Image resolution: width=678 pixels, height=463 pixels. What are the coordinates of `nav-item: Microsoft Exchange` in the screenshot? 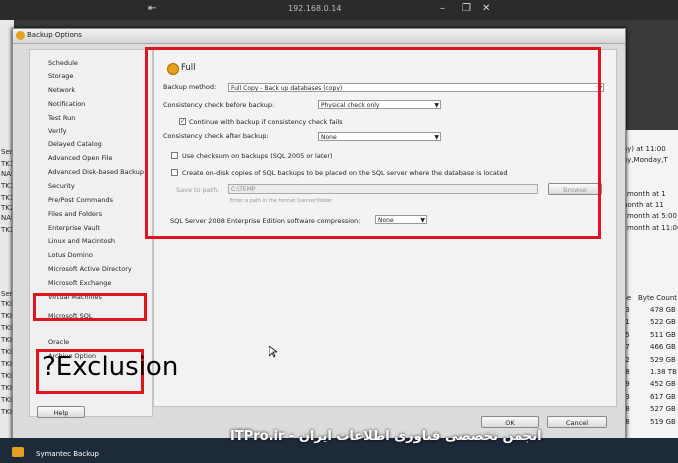 It's located at (79, 283).